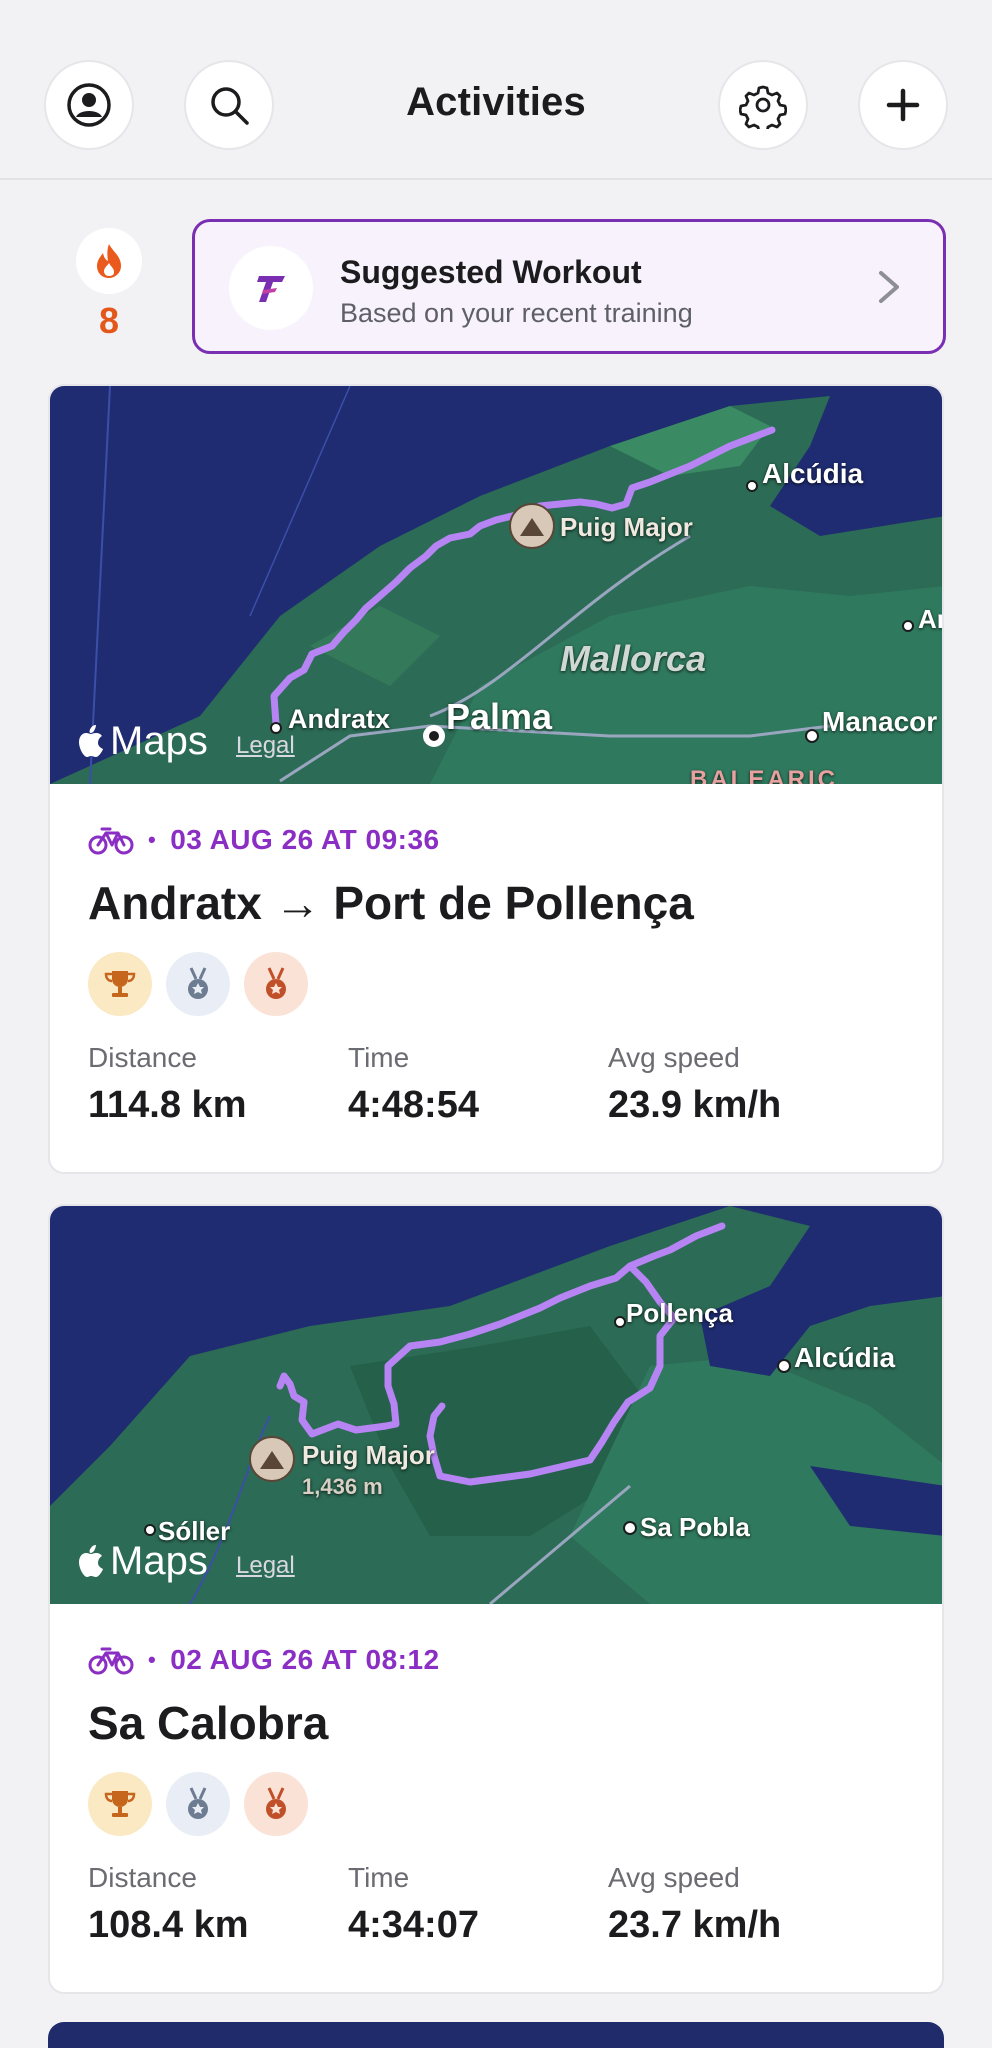  I want to click on map-label: 1,436 m, so click(342, 1486).